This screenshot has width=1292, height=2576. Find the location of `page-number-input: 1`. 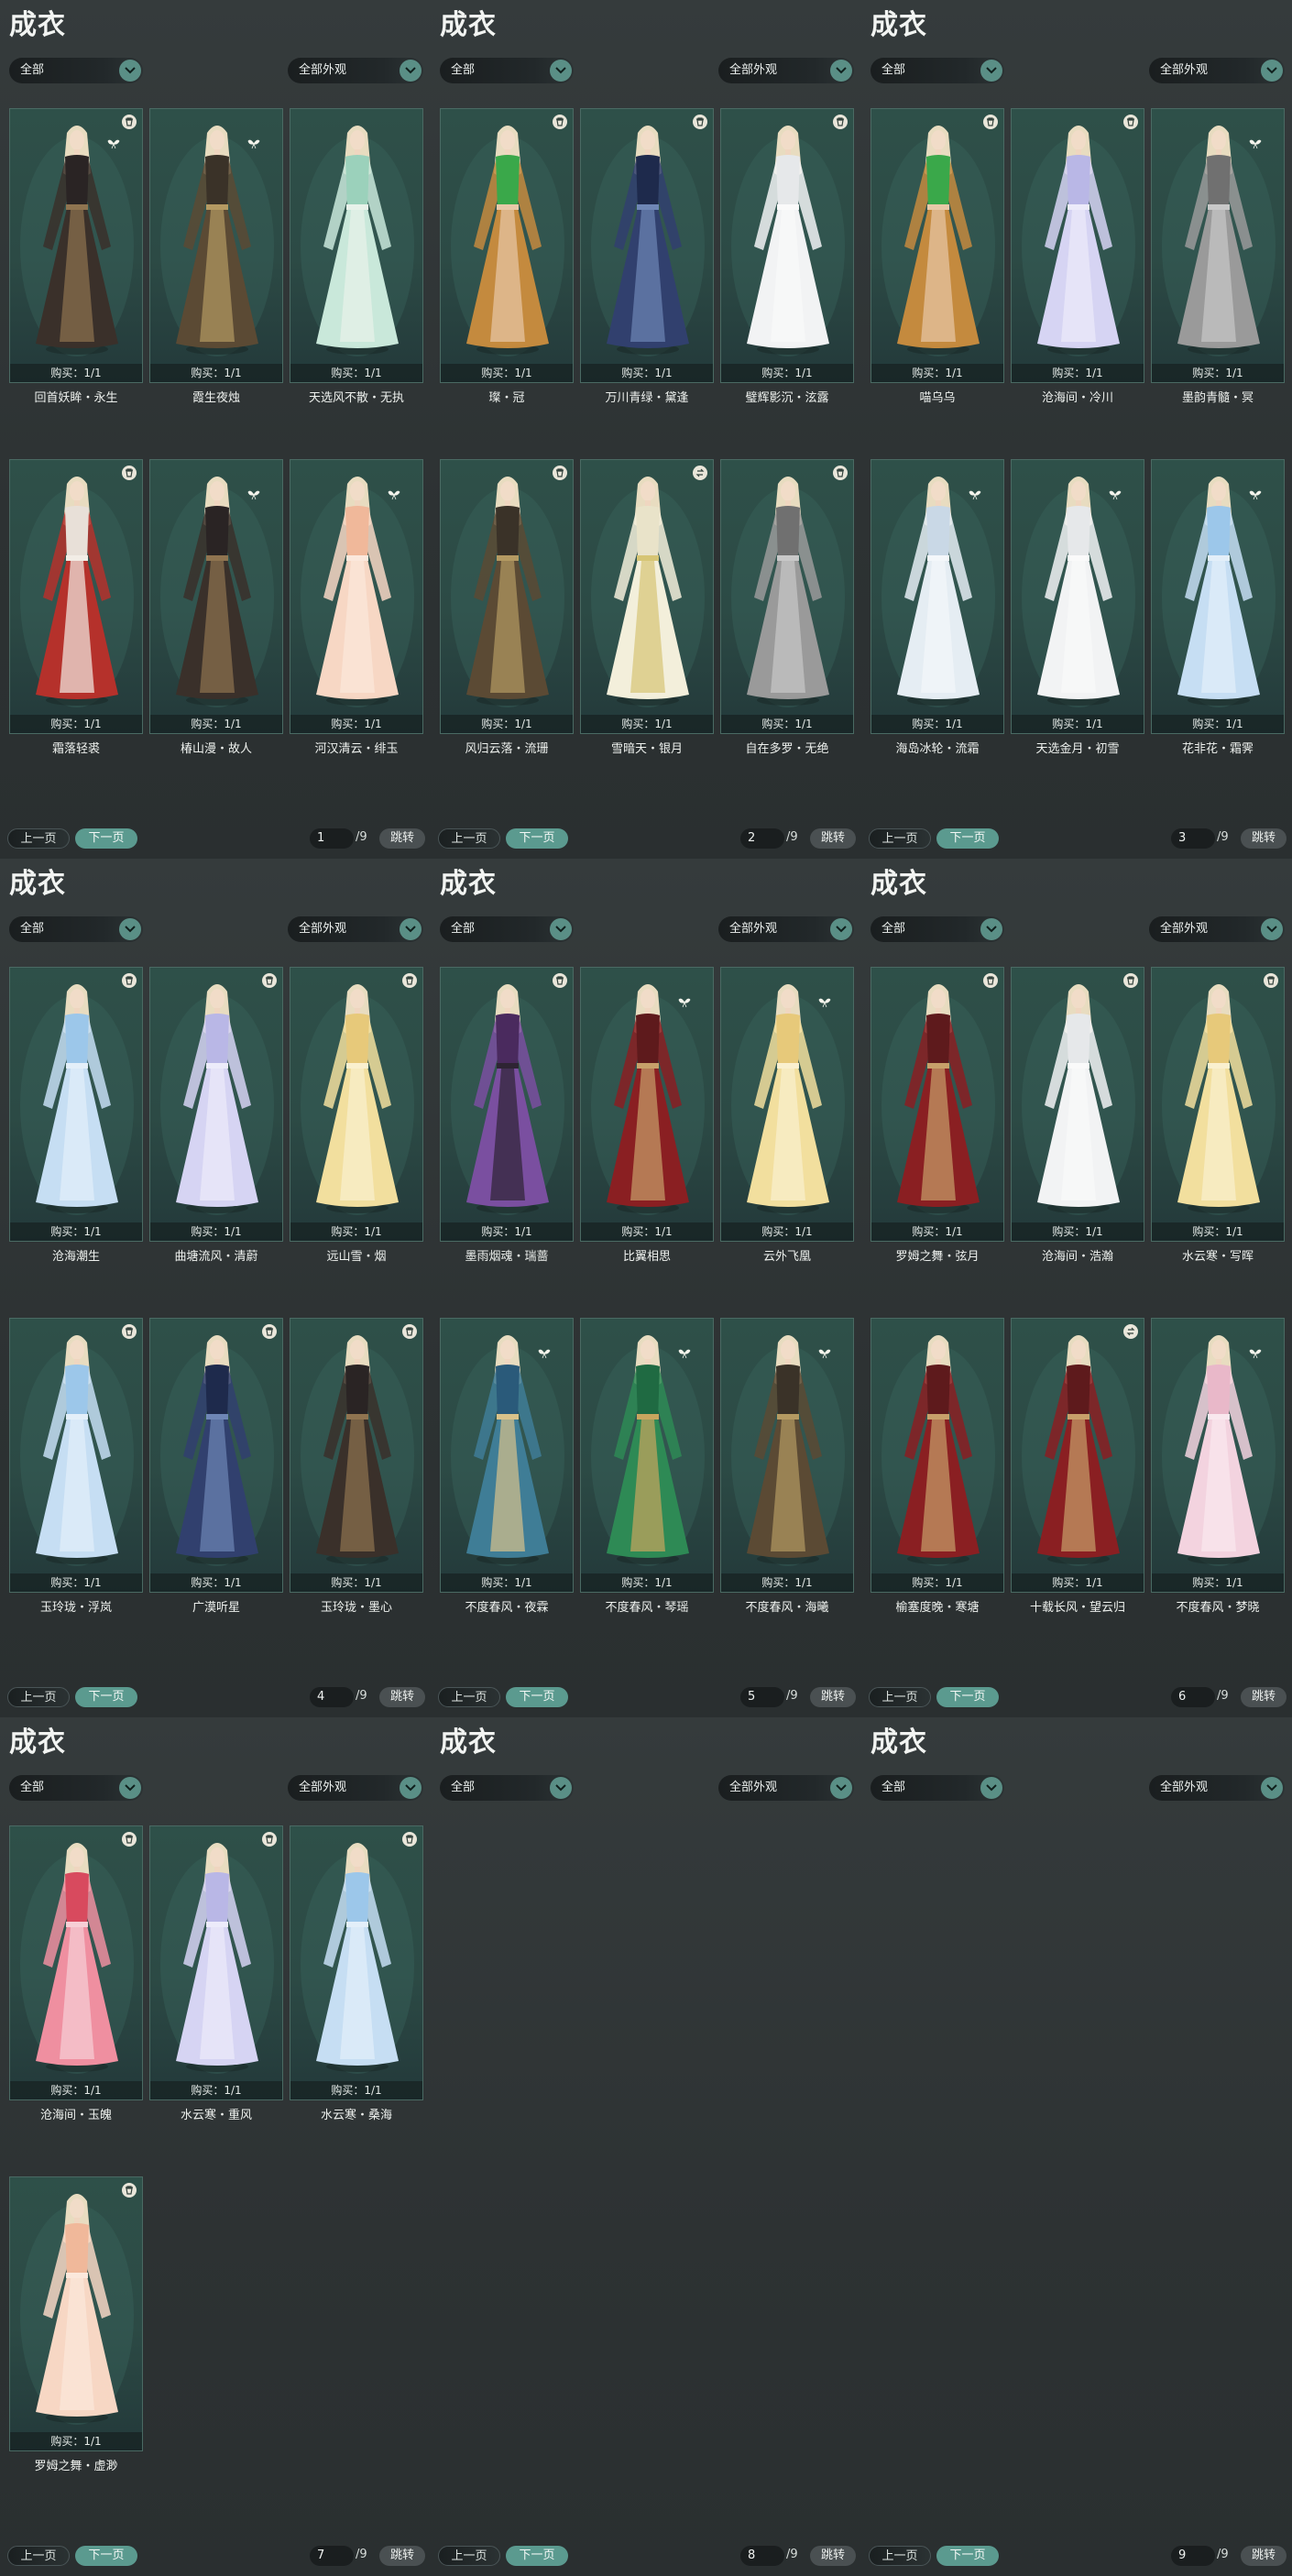

page-number-input: 1 is located at coordinates (332, 838).